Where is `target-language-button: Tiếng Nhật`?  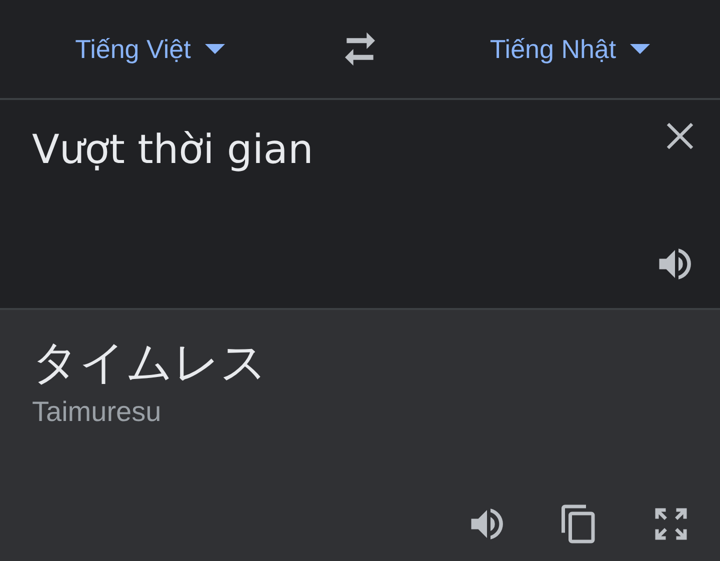
target-language-button: Tiếng Nhật is located at coordinates (570, 49).